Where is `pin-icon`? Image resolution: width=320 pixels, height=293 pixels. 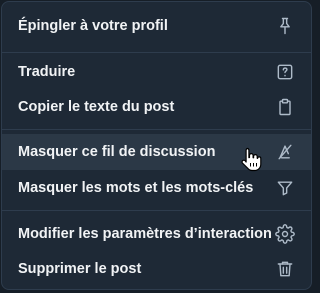
pin-icon is located at coordinates (285, 26).